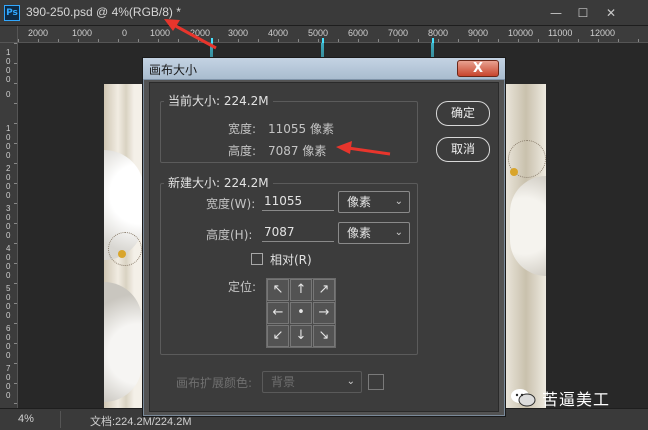  What do you see at coordinates (324, 313) in the screenshot?
I see `anchor-right-arrow-icon: →` at bounding box center [324, 313].